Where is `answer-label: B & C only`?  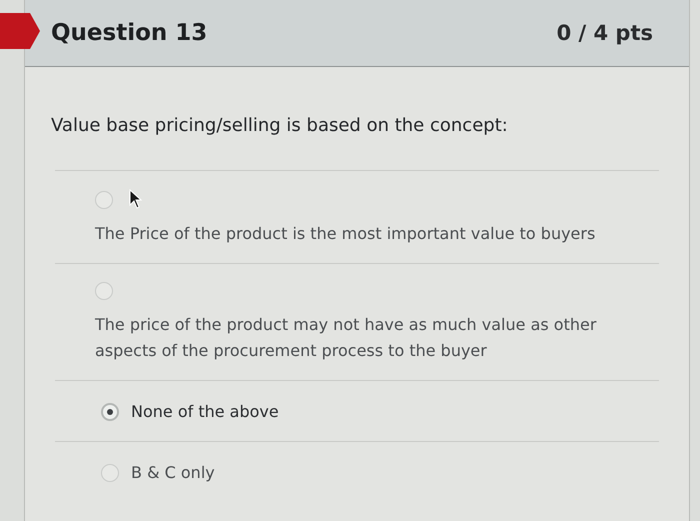 answer-label: B & C only is located at coordinates (173, 473).